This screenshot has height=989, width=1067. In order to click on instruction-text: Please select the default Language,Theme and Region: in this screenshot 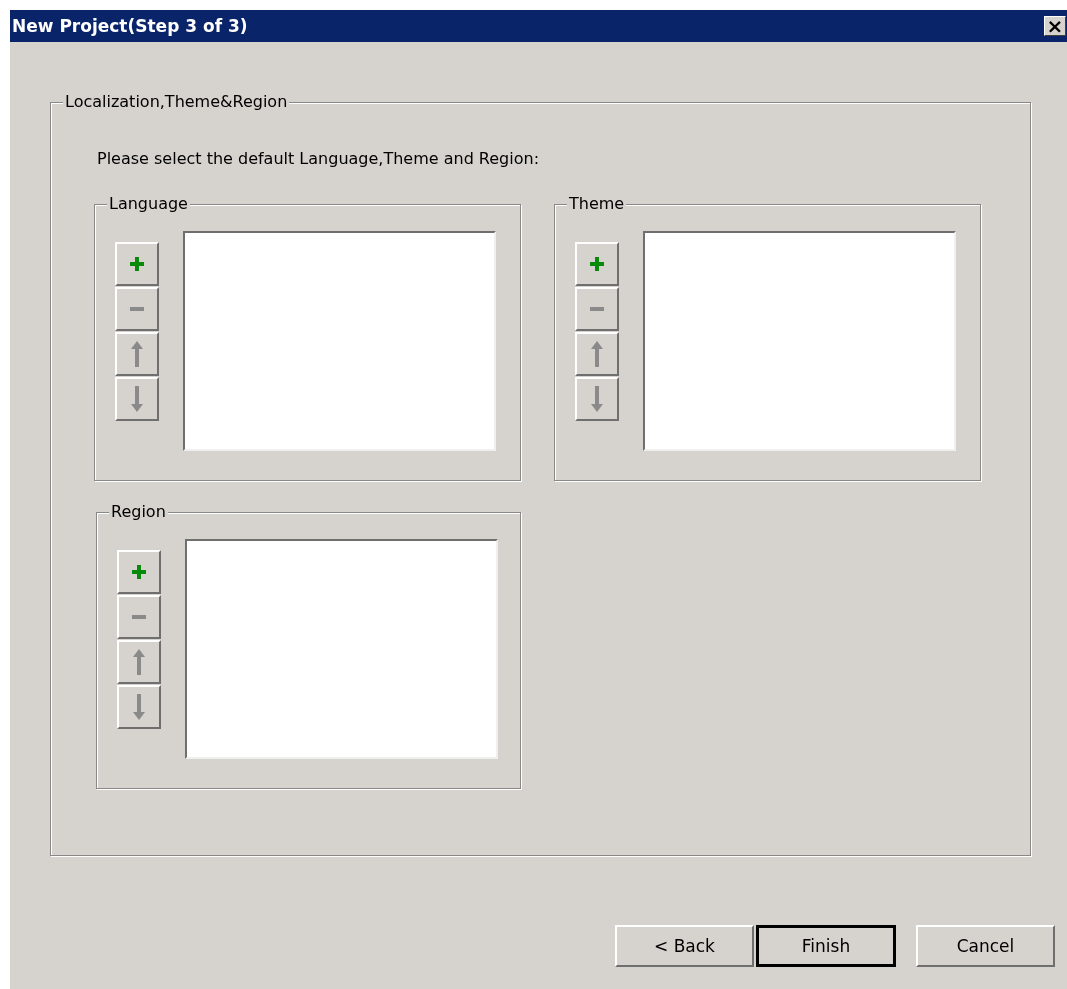, I will do `click(319, 158)`.